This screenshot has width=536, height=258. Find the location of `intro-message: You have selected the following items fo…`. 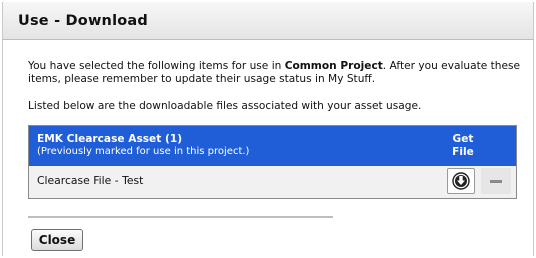

intro-message: You have selected the following items fo… is located at coordinates (278, 73).